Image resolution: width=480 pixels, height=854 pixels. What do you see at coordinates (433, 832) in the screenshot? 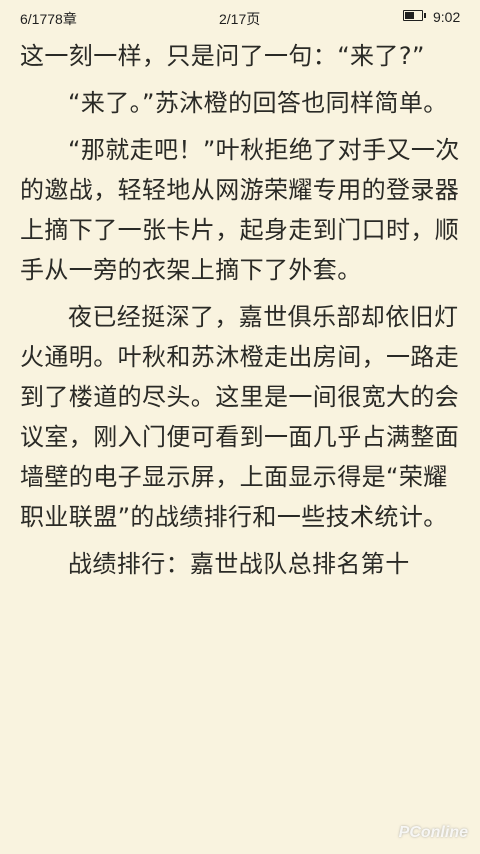
I see `watermark-logo: PConline` at bounding box center [433, 832].